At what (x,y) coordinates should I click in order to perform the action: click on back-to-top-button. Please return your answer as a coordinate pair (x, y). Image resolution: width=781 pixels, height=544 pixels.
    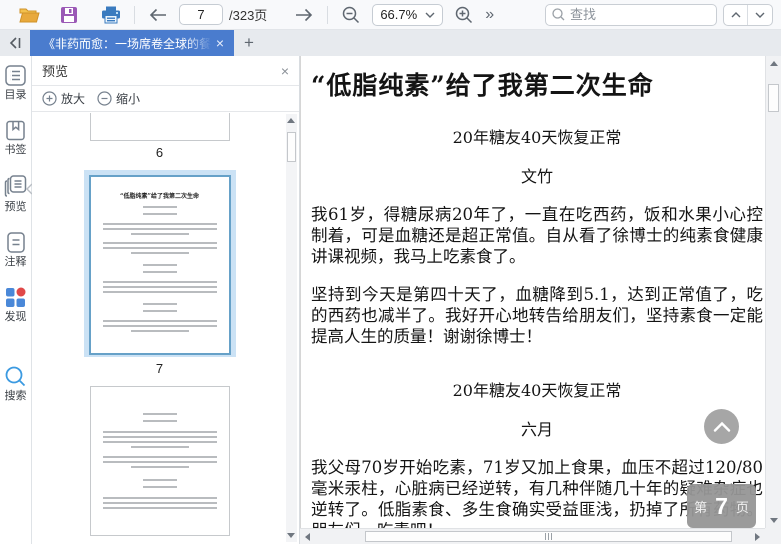
    Looking at the image, I should click on (721, 426).